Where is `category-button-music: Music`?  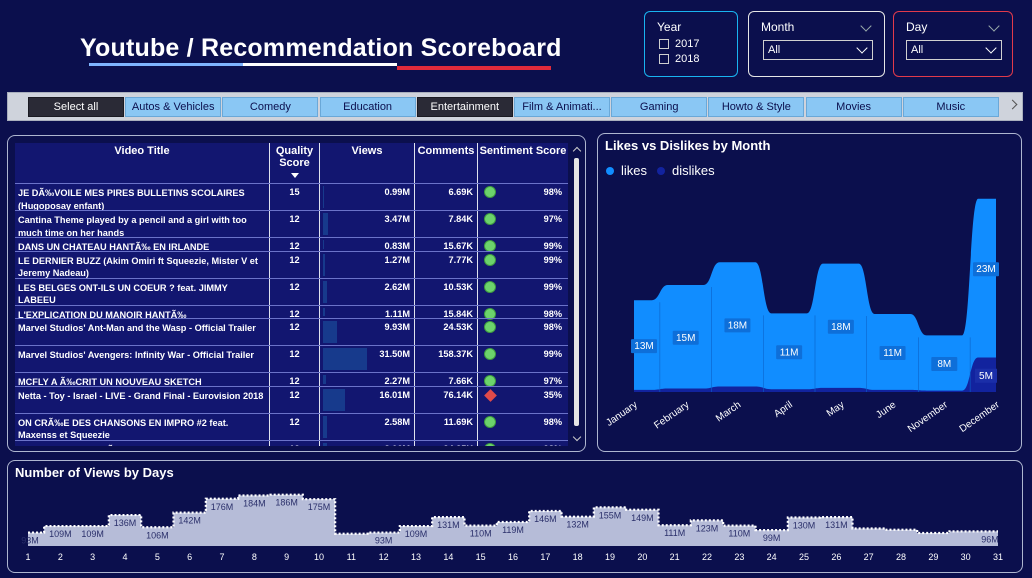 category-button-music: Music is located at coordinates (950, 107).